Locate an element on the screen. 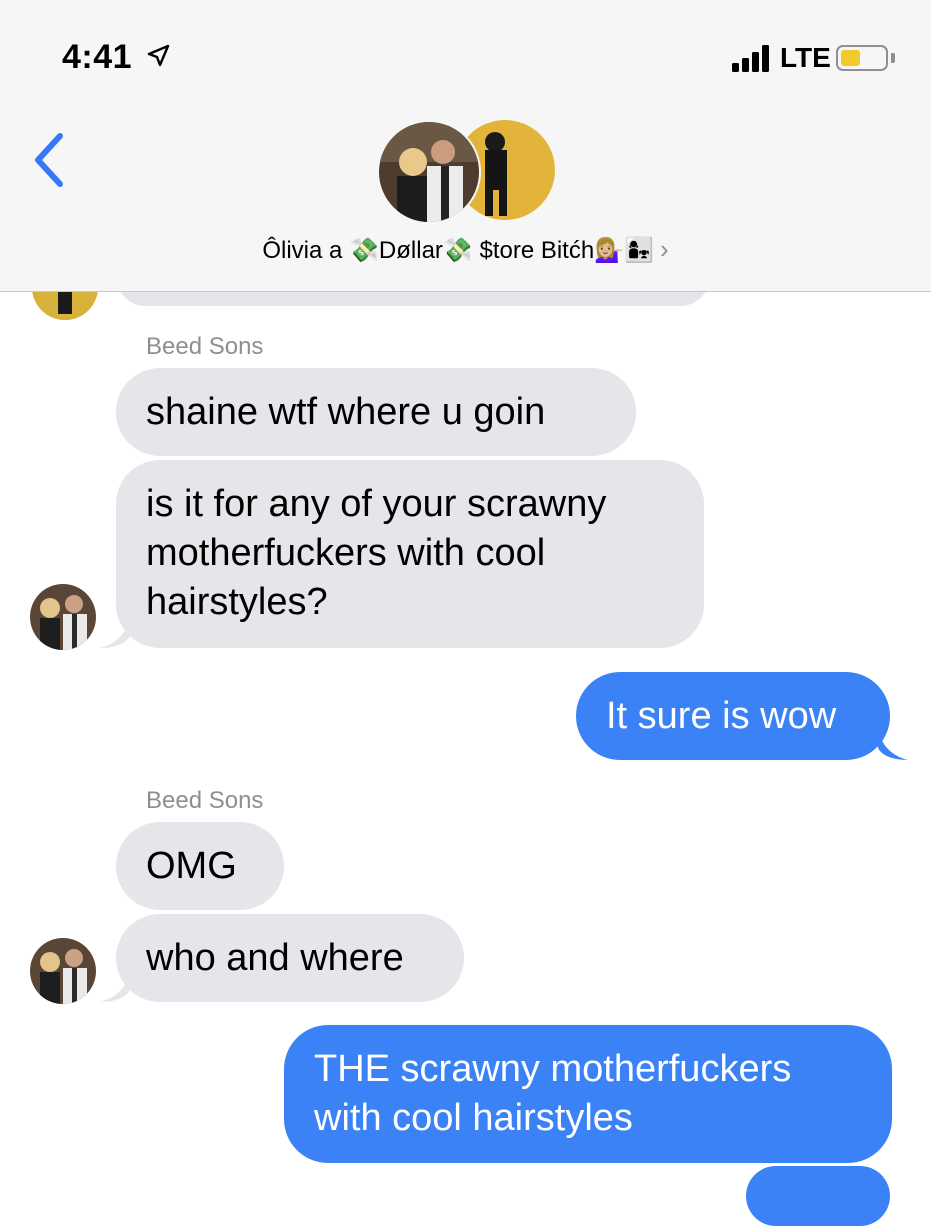 This screenshot has width=931, height=1226. message-bubble-sent-partial is located at coordinates (818, 1196).